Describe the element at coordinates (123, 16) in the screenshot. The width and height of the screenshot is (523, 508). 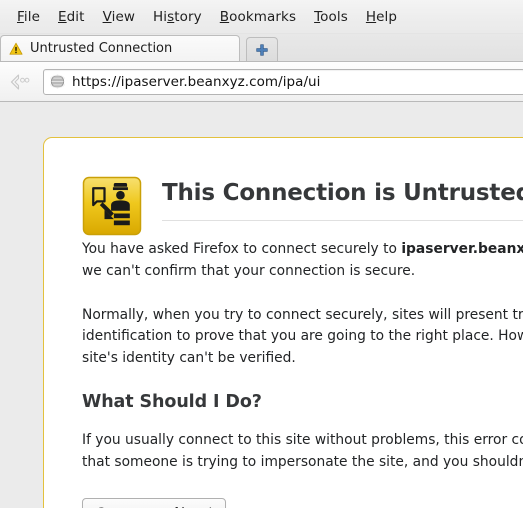
I see `menu-label-view-post: iew` at that location.